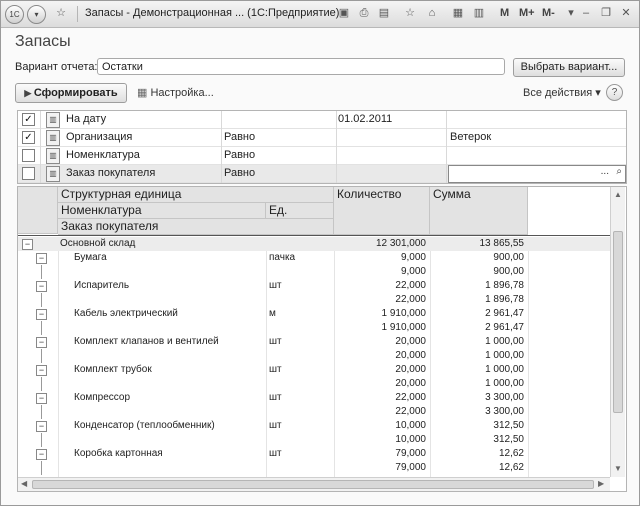 The image size is (640, 506). Describe the element at coordinates (458, 13) in the screenshot. I see `calculator-icon: ▦` at that location.